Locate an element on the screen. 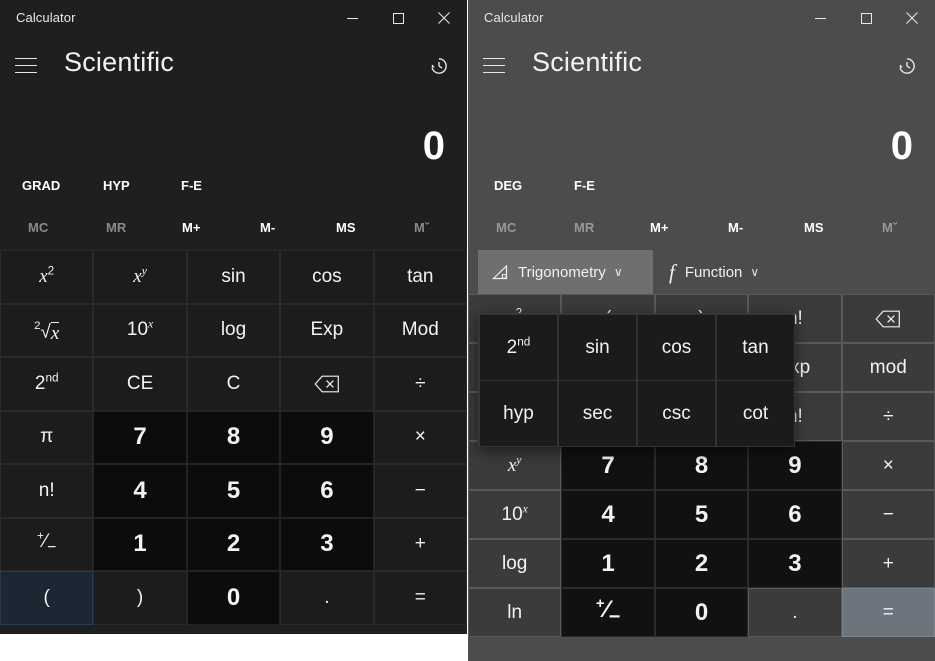 This screenshot has width=935, height=661. right-key-7: 7 is located at coordinates (608, 465).